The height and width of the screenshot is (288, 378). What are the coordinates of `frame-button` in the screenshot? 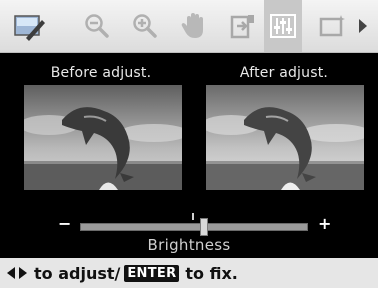 It's located at (333, 26).